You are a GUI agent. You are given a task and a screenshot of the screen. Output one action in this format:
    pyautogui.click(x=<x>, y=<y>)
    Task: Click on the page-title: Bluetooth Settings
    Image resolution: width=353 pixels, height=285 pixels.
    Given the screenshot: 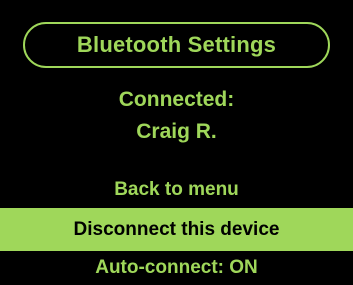 What is the action you would take?
    pyautogui.click(x=176, y=45)
    